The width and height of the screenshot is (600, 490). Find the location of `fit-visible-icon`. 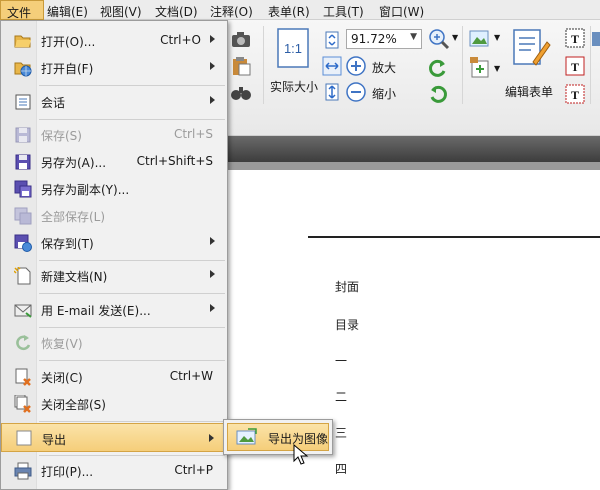

fit-visible-icon is located at coordinates (332, 92).